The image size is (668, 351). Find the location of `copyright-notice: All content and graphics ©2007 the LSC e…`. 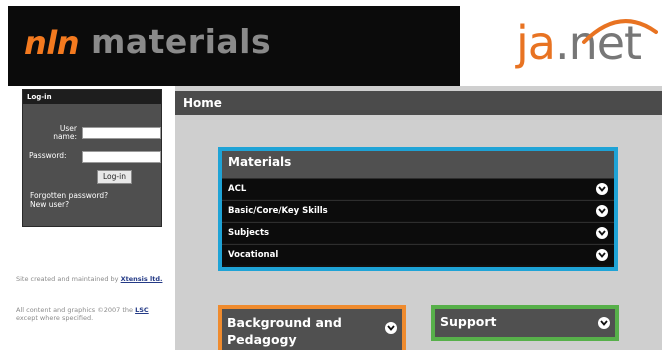

copyright-notice: All content and graphics ©2007 the LSC e… is located at coordinates (91, 314).